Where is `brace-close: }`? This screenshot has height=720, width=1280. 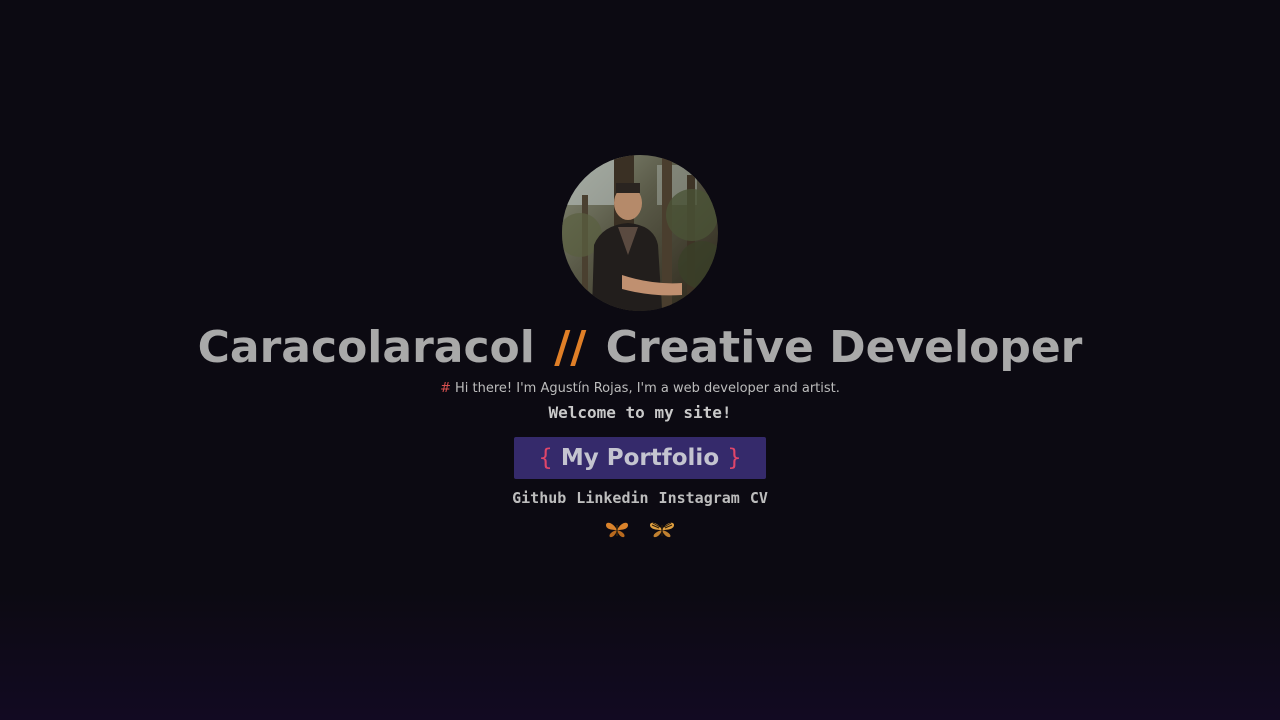
brace-close: } is located at coordinates (734, 458).